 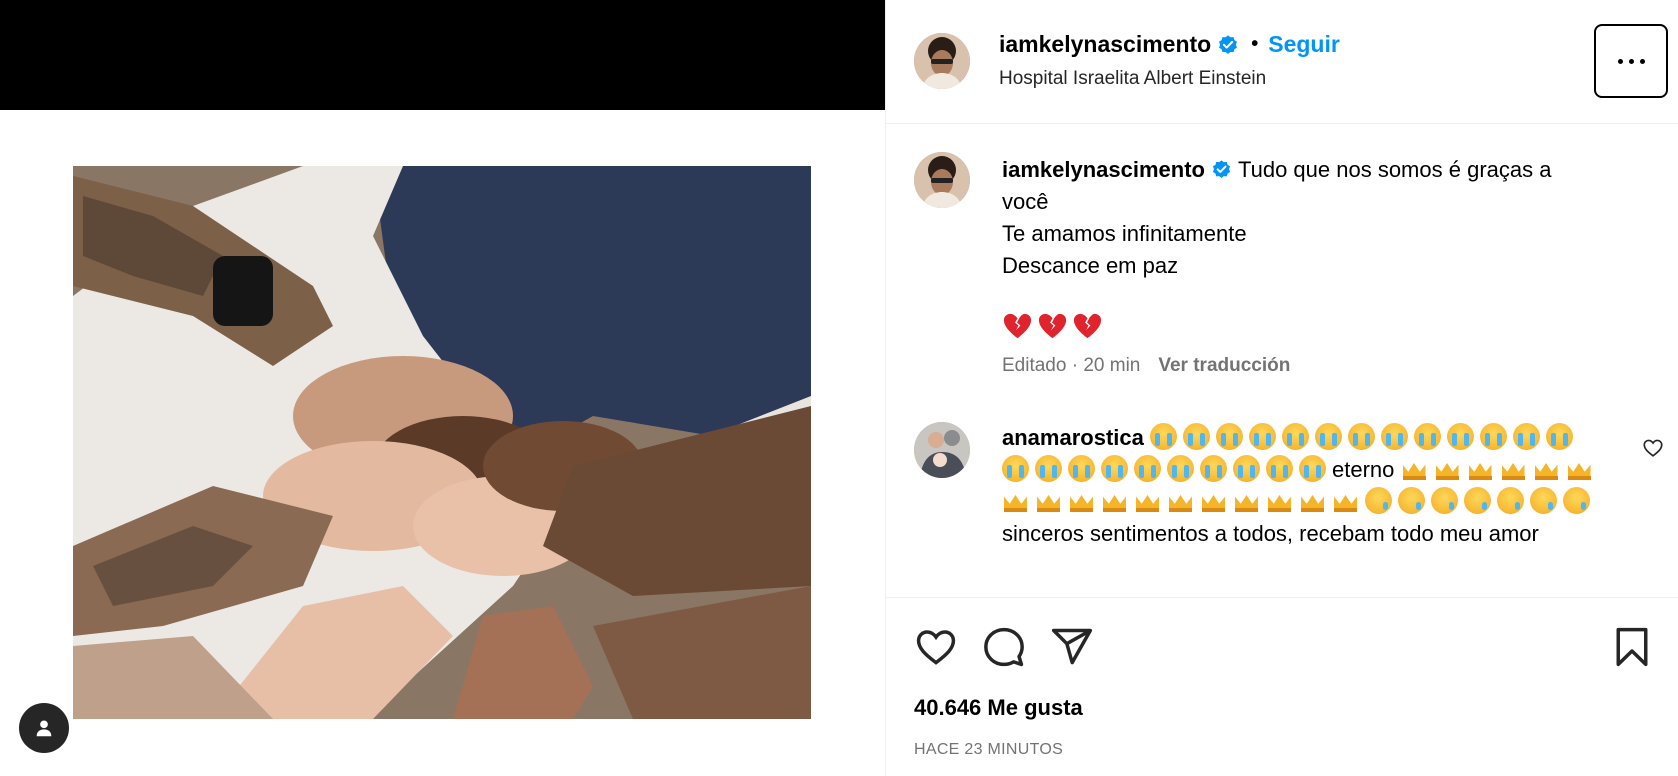 I want to click on comment-word: eterno, so click(x=1363, y=469).